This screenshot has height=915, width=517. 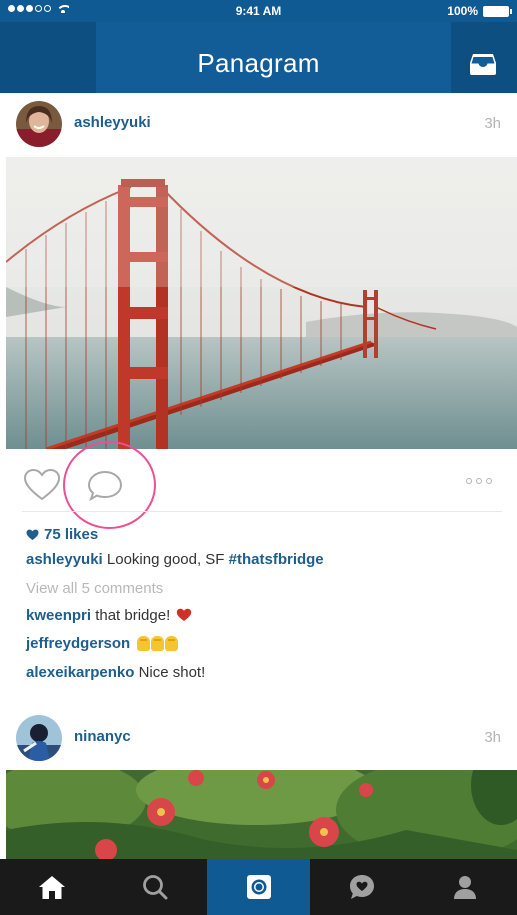 I want to click on activity-icon, so click(x=361, y=887).